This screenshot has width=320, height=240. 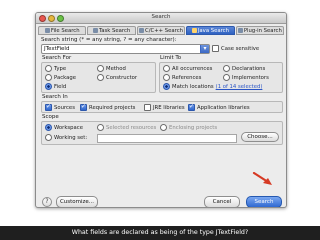 I want to click on radio-all-occurrences: All occurrences, so click(x=187, y=68).